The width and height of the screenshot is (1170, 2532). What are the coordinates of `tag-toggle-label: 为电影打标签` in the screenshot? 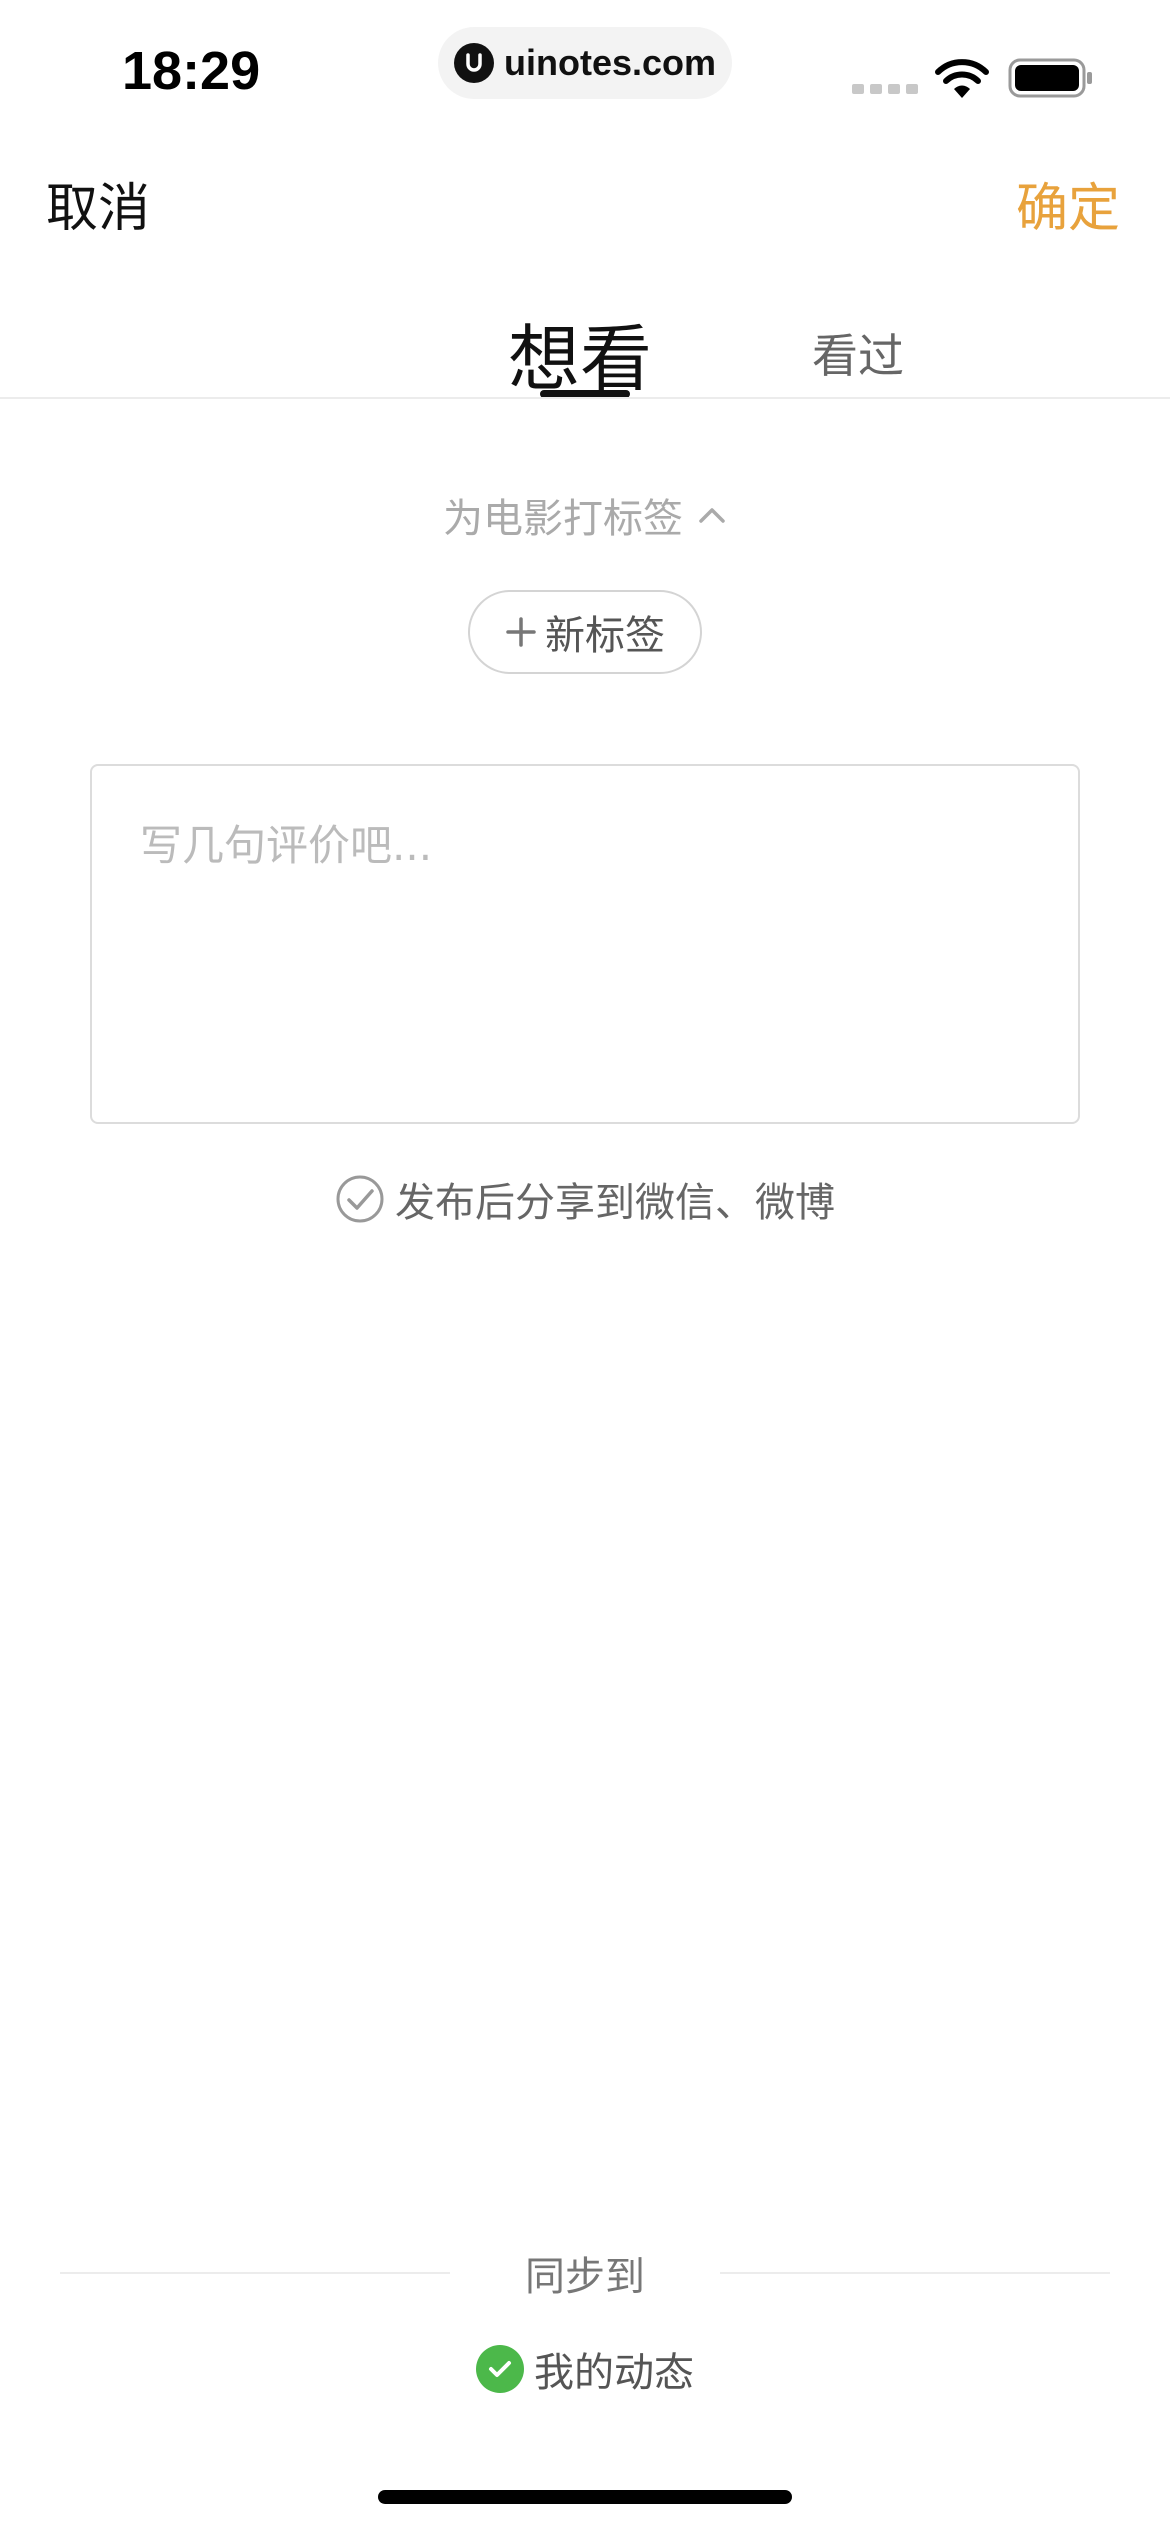 It's located at (563, 519).